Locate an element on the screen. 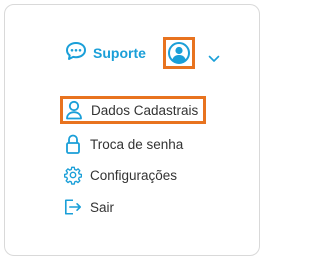 Image resolution: width=320 pixels, height=262 pixels. support-link: Suporte is located at coordinates (105, 53).